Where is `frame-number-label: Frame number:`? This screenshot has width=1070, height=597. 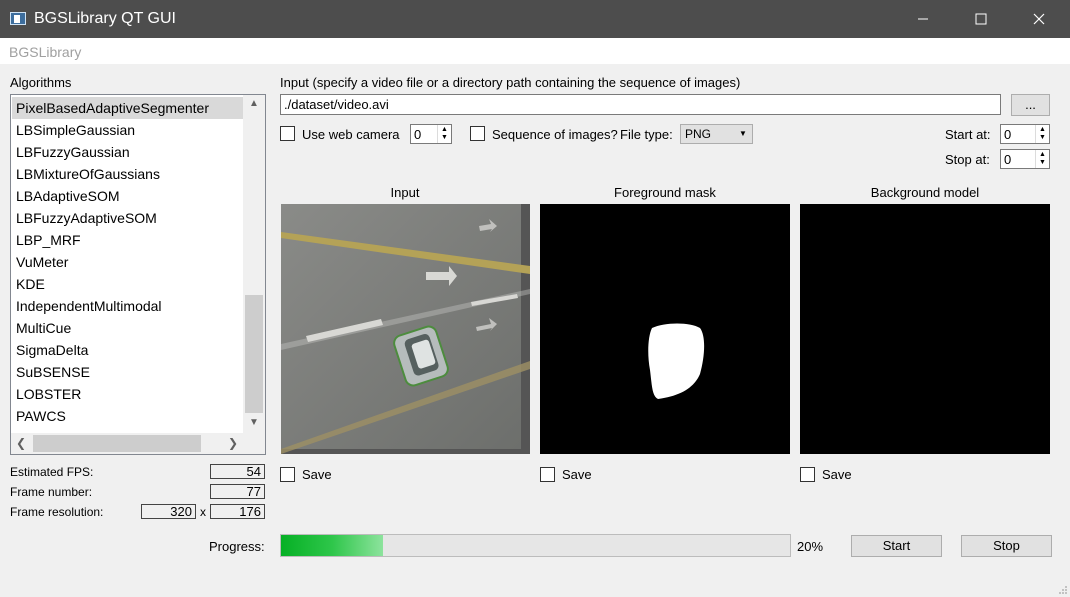 frame-number-label: Frame number: is located at coordinates (51, 492).